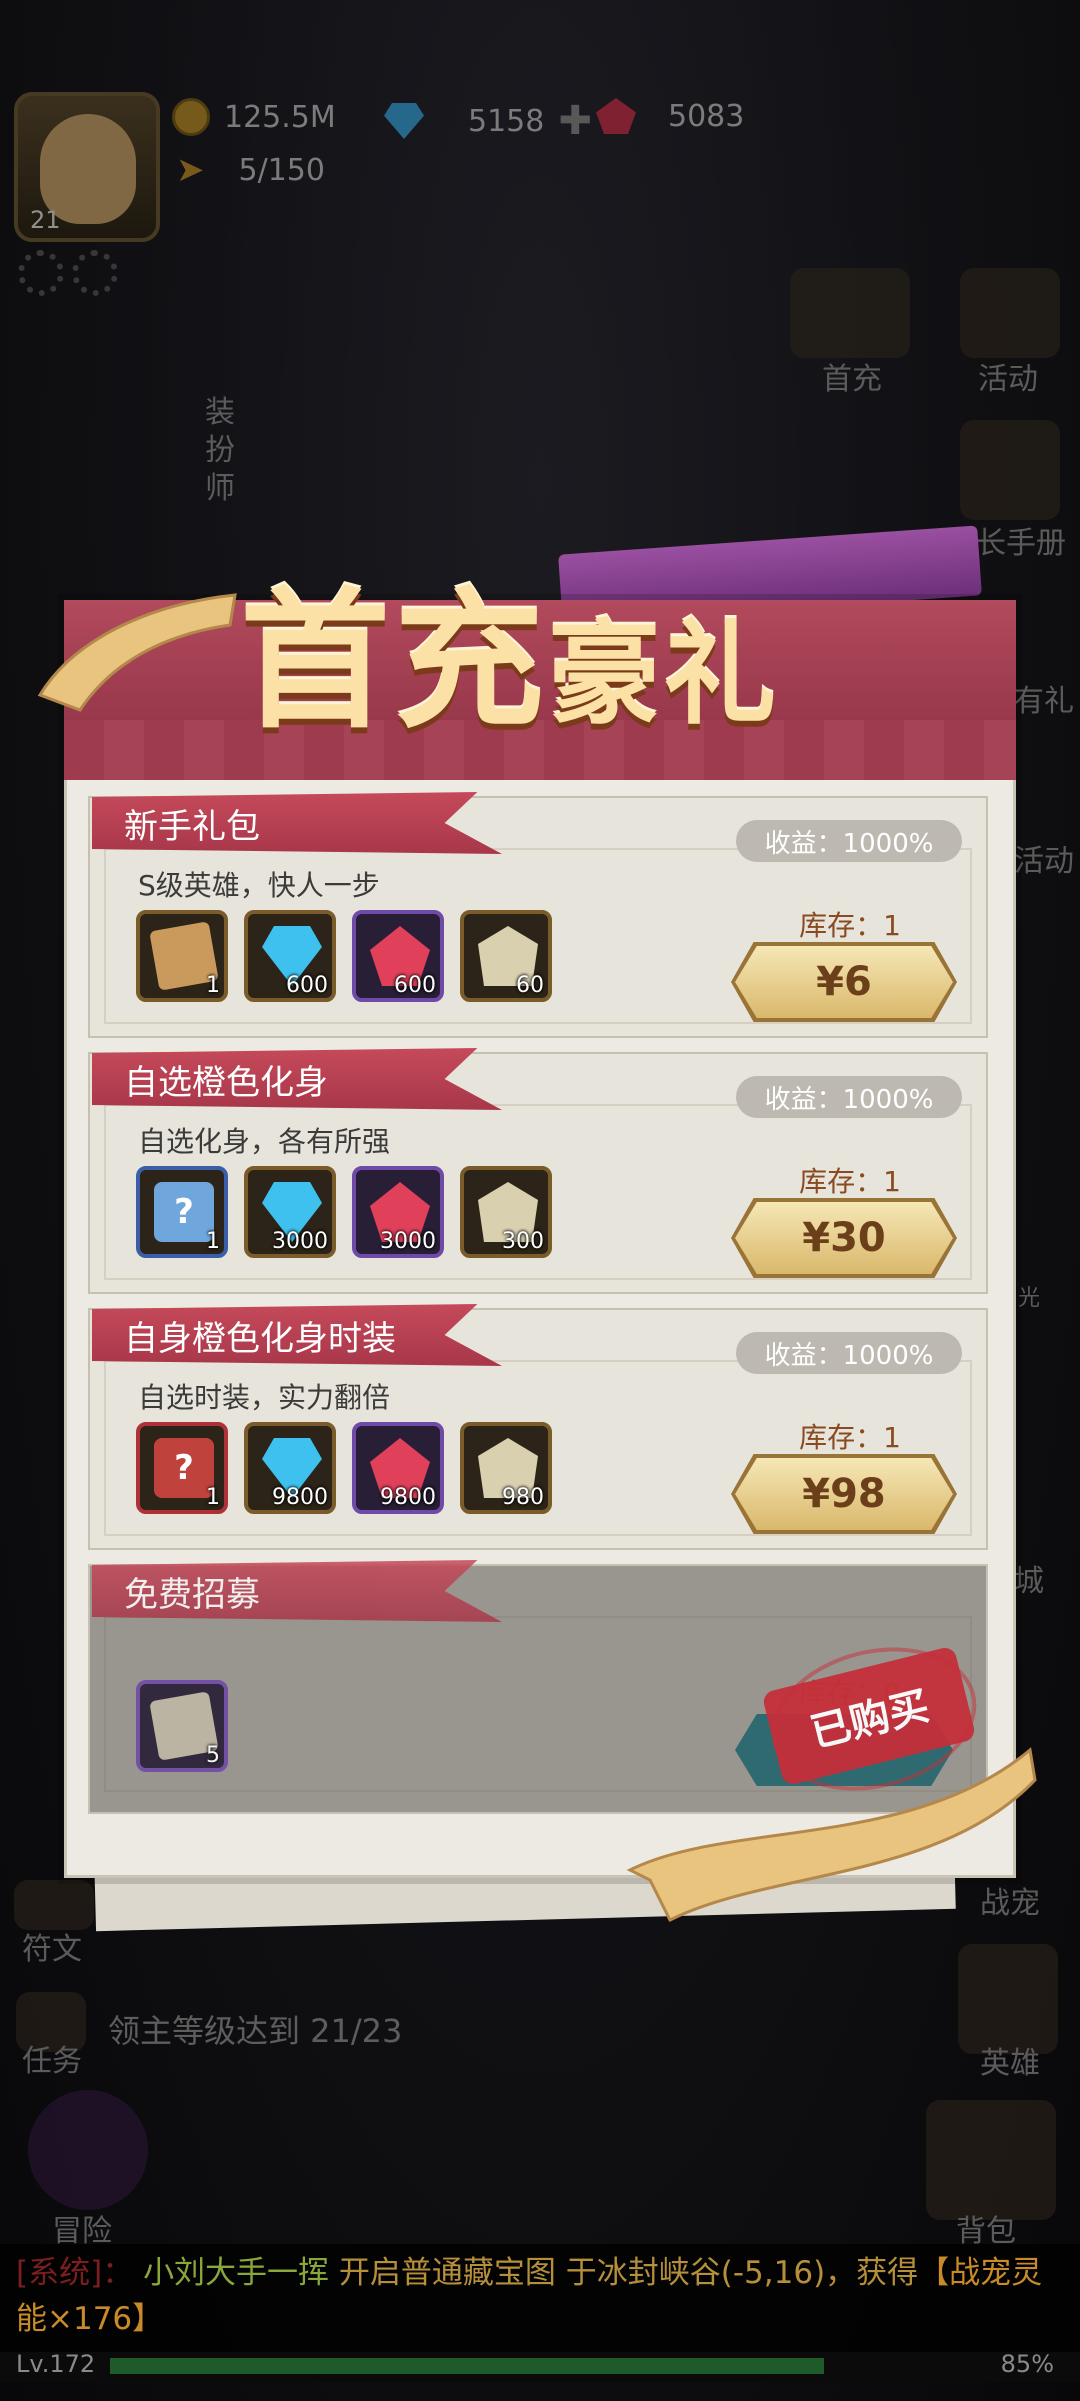  Describe the element at coordinates (850, 1181) in the screenshot. I see `pack-stock-2: 库存：1` at that location.